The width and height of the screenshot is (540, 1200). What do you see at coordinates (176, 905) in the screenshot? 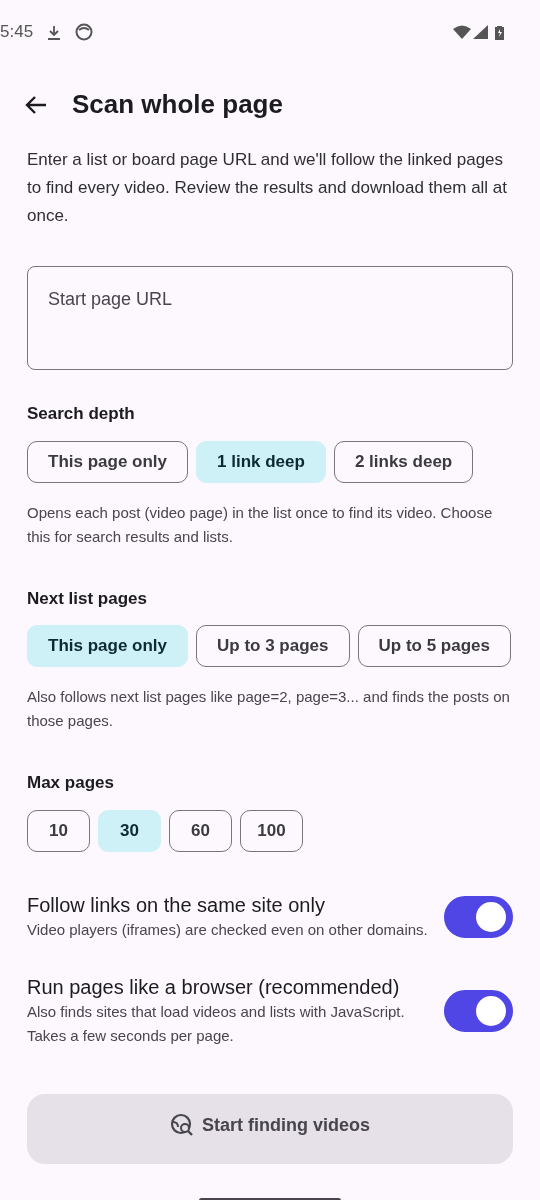
I see `setting-title: Follow links on the same site only` at bounding box center [176, 905].